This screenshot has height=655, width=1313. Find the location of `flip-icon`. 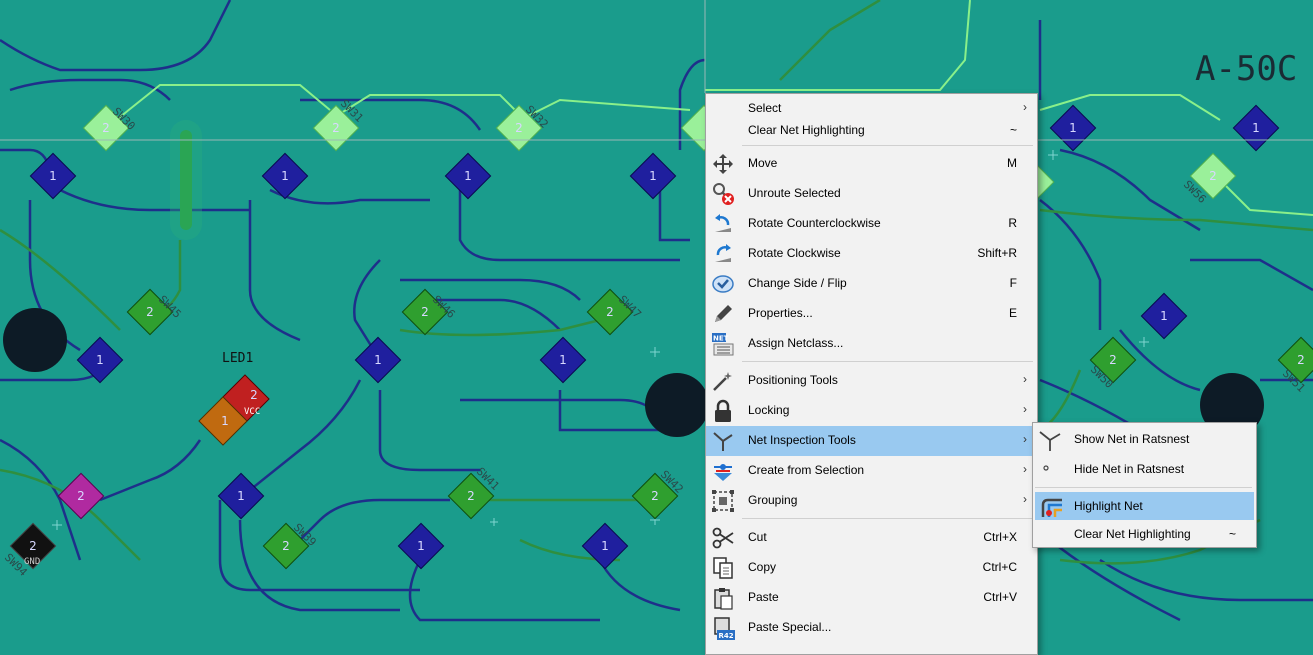

flip-icon is located at coordinates (723, 284).